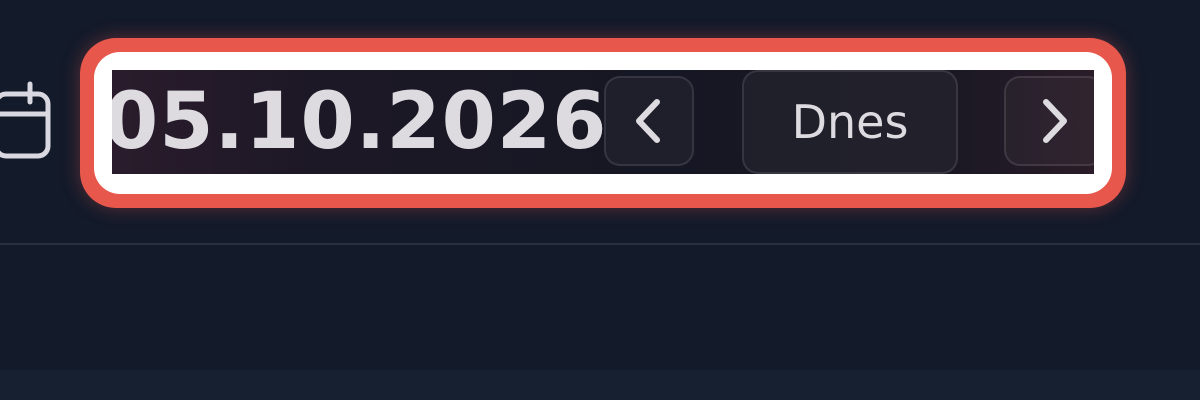 Image resolution: width=1200 pixels, height=400 pixels. I want to click on header-divider, so click(600, 244).